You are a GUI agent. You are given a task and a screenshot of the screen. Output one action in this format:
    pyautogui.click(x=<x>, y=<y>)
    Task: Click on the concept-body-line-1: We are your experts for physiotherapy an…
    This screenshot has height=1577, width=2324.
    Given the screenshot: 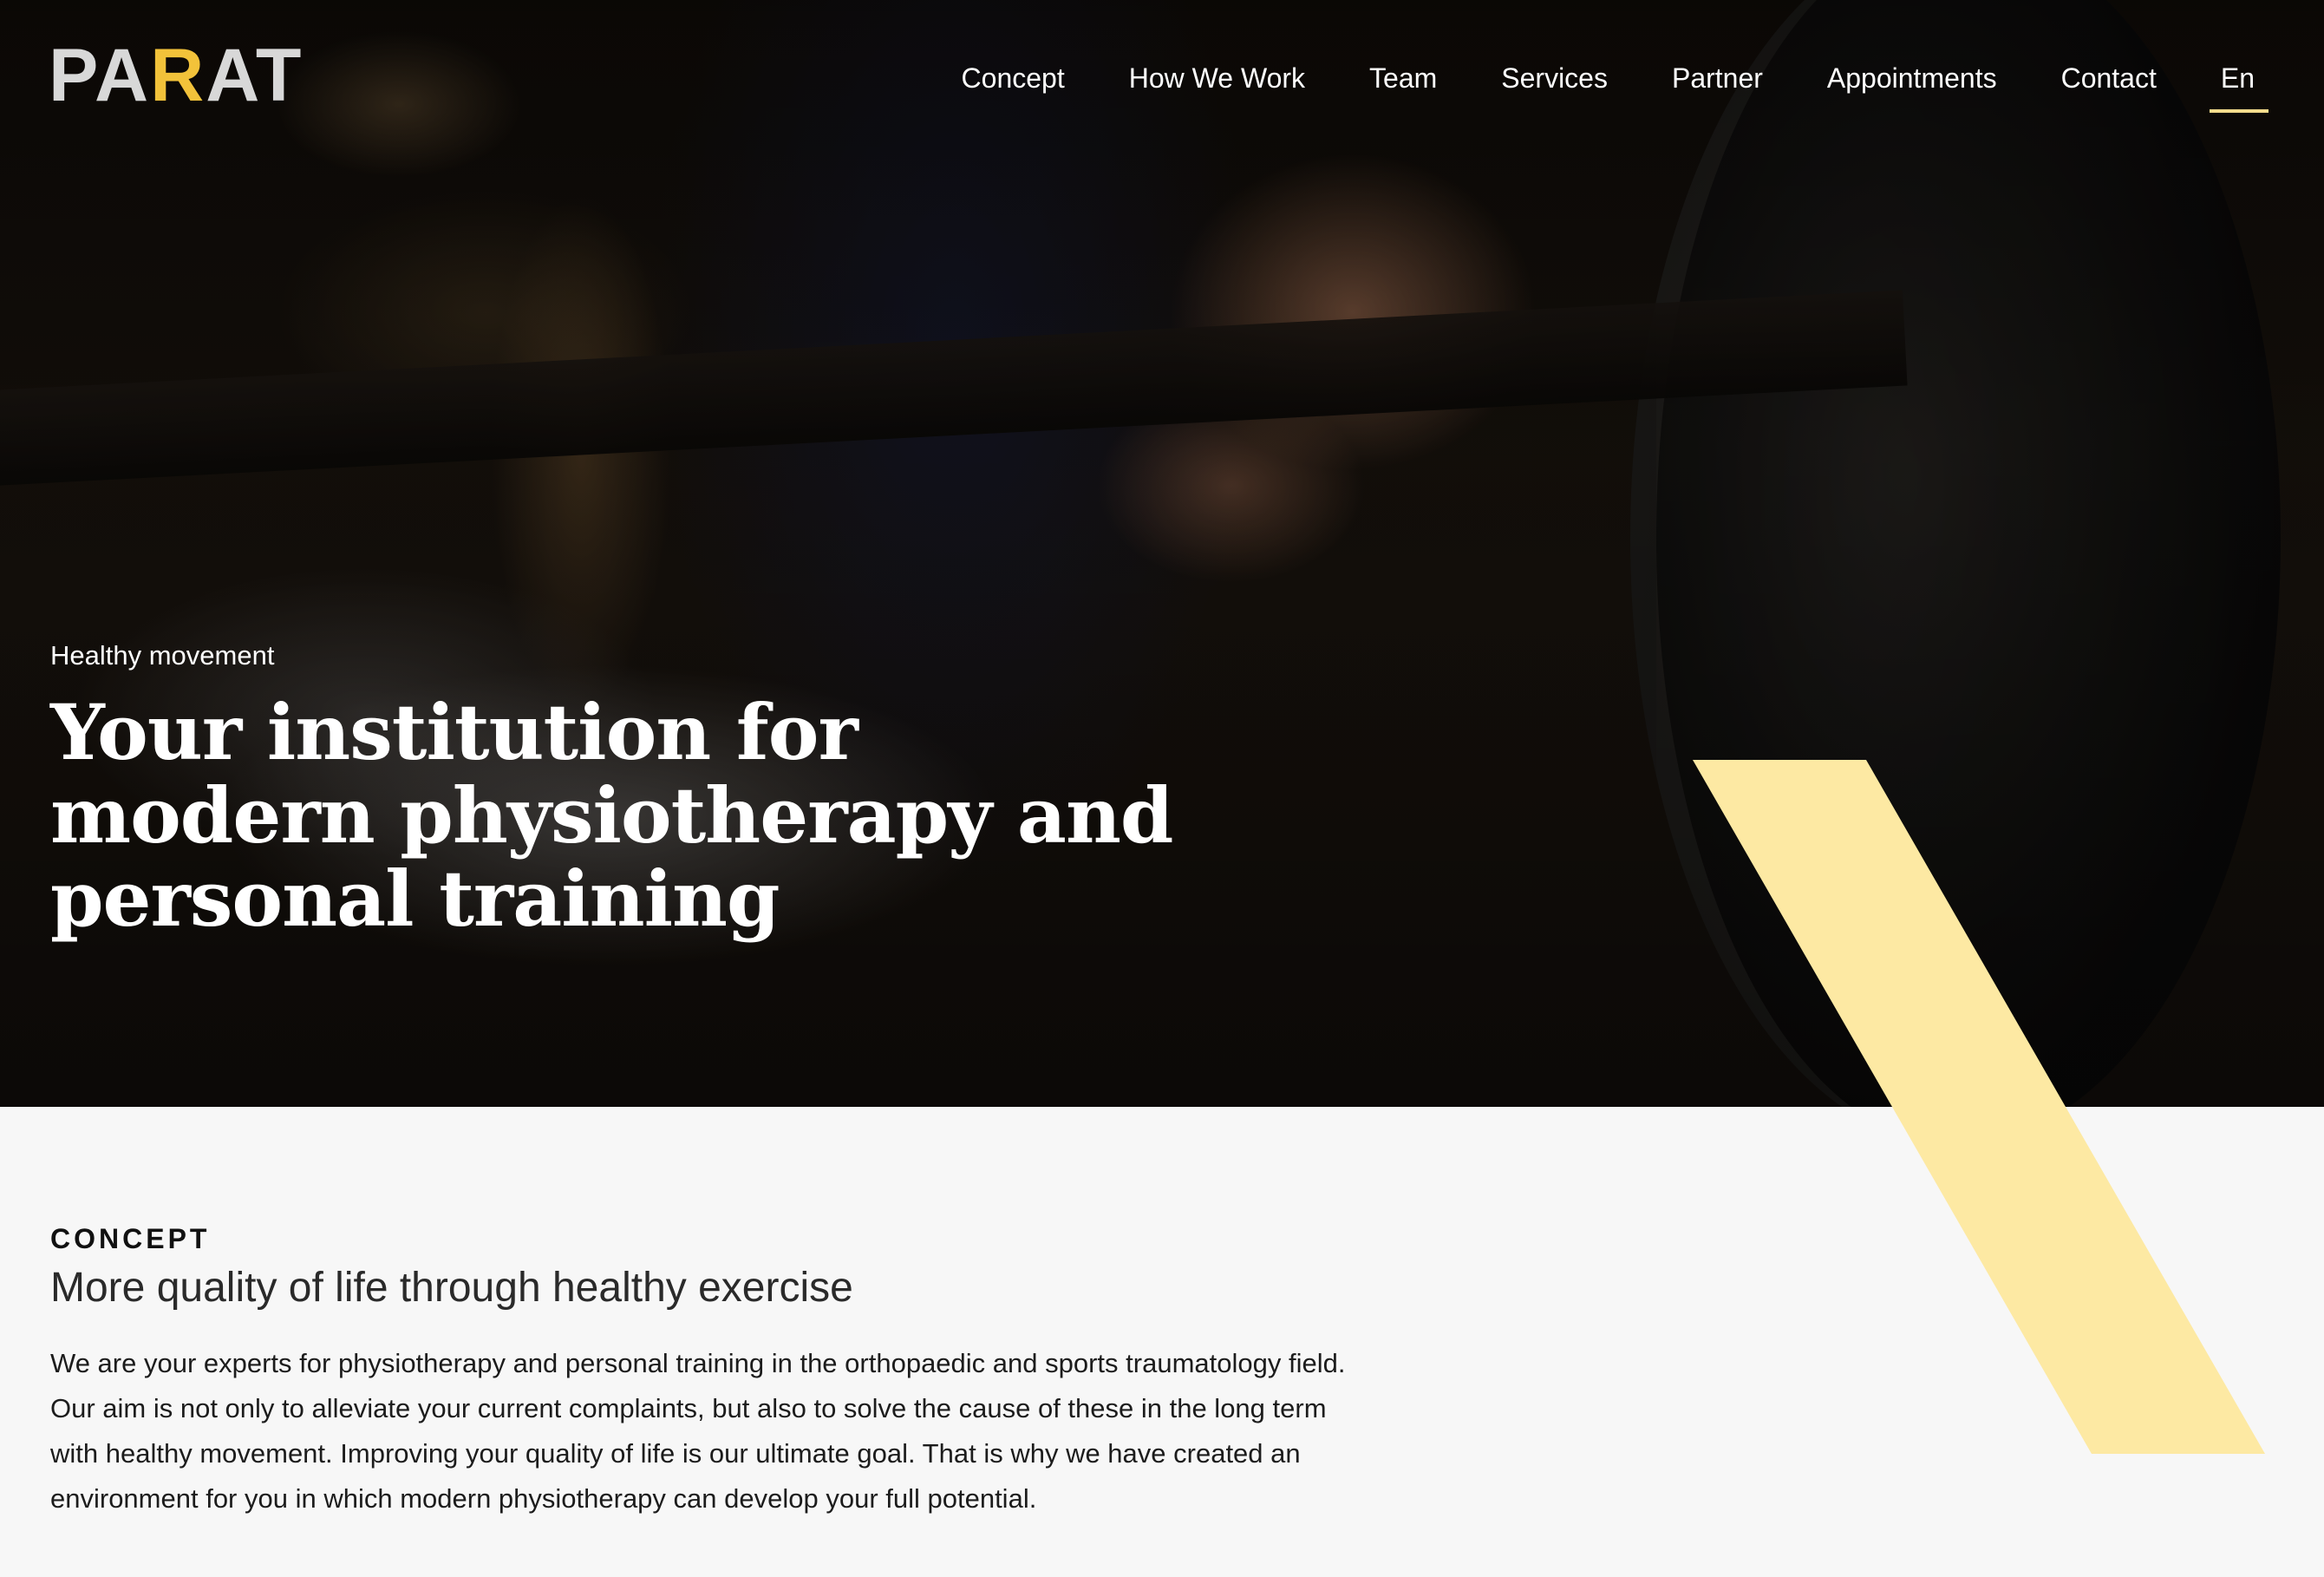 What is the action you would take?
    pyautogui.click(x=698, y=1363)
    